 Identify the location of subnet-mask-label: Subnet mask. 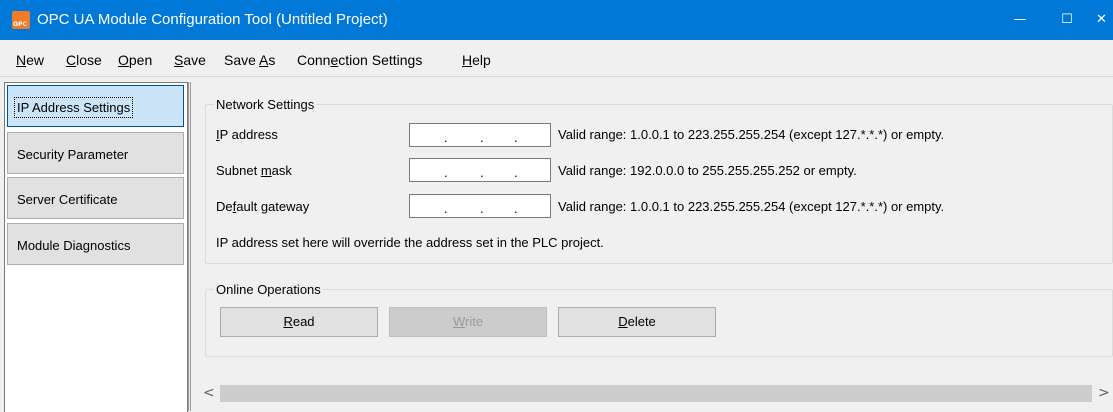
(254, 170).